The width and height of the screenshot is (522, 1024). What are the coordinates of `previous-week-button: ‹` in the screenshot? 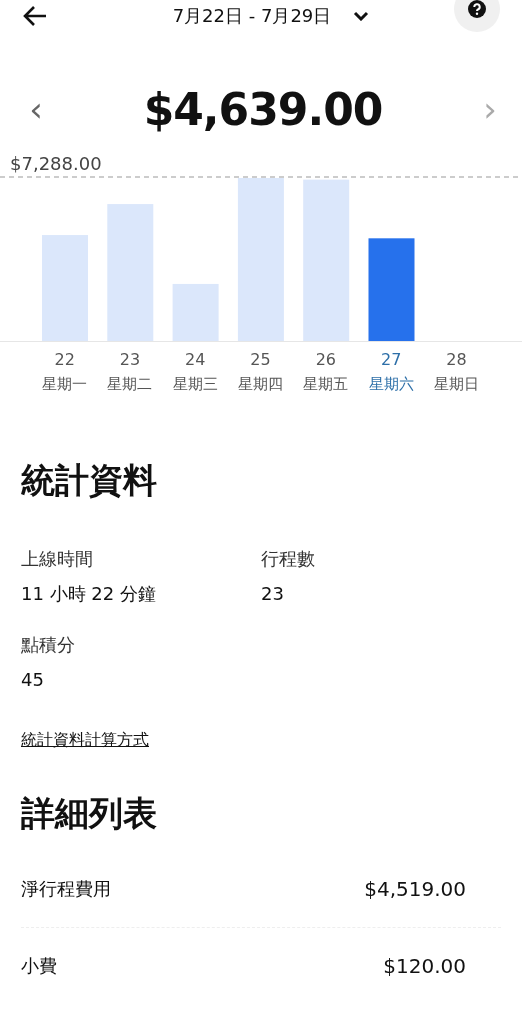 It's located at (36, 109).